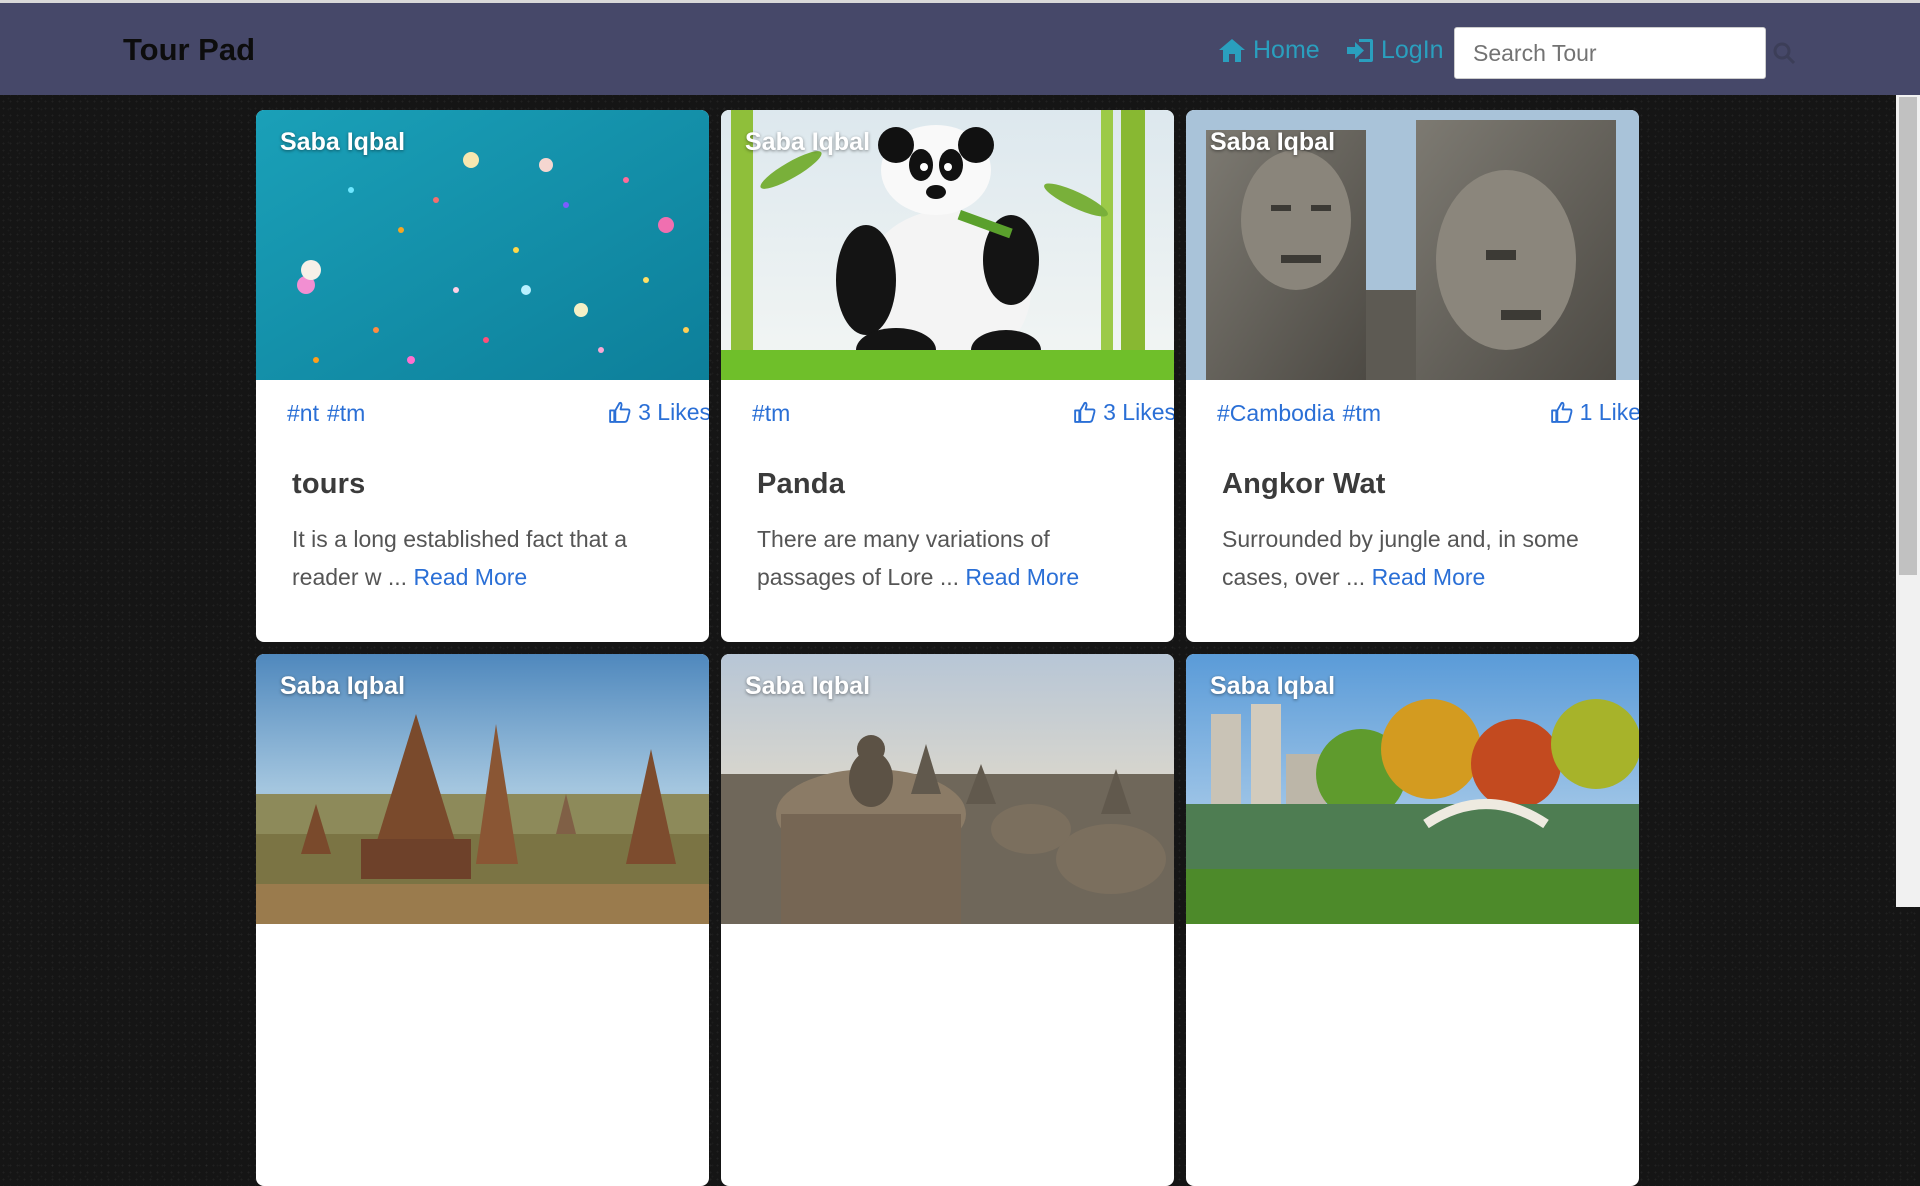  I want to click on search-input, so click(1610, 53).